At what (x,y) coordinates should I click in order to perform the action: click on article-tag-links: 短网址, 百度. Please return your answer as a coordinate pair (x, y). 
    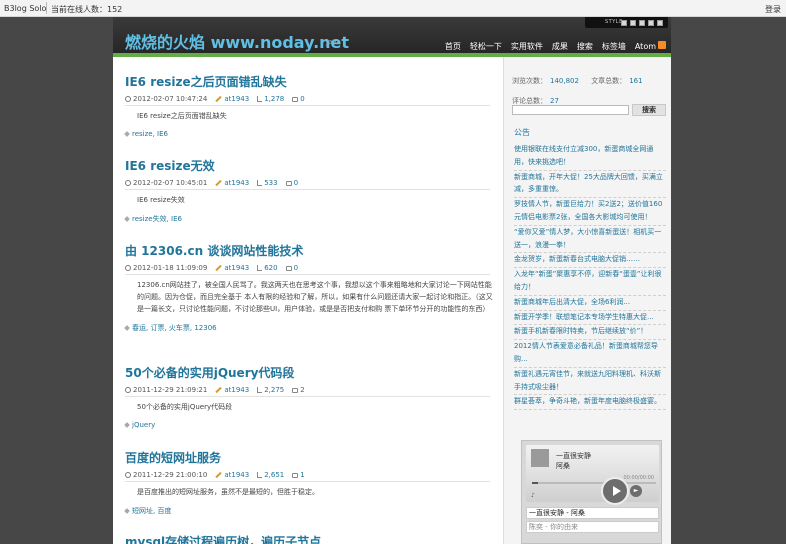
    Looking at the image, I should click on (151, 511).